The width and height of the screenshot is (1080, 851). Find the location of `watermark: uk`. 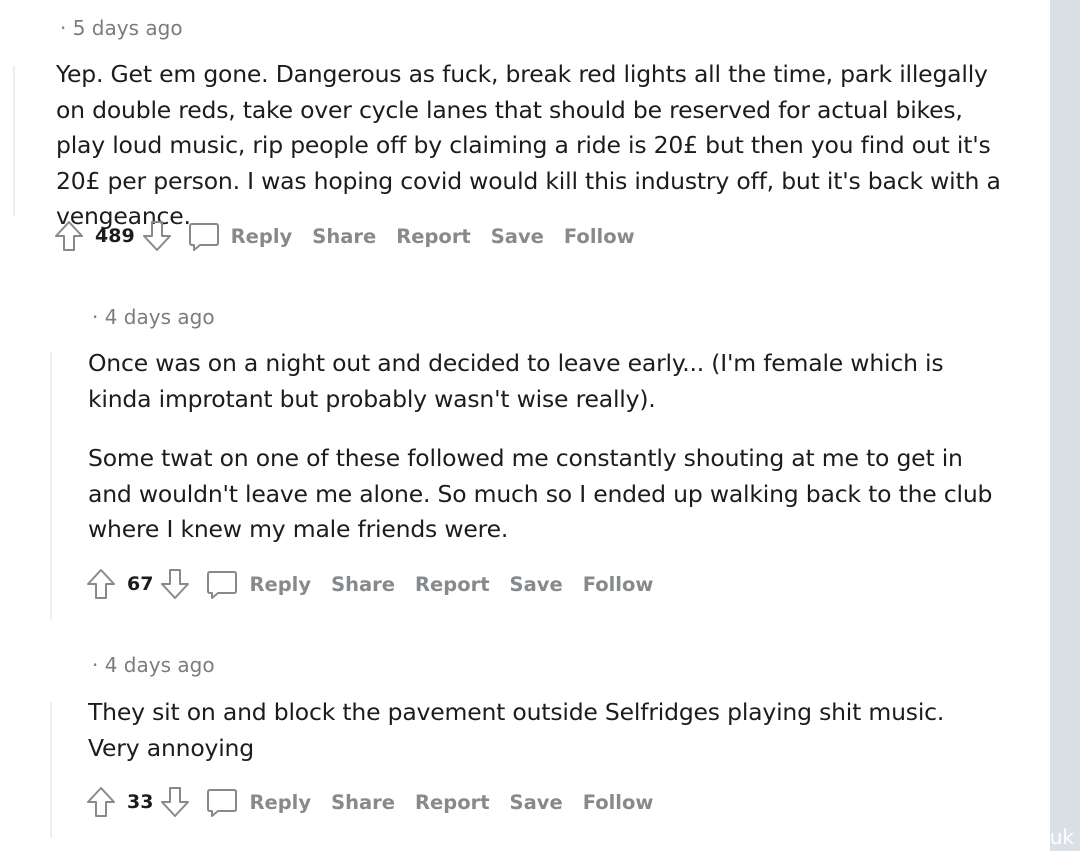

watermark: uk is located at coordinates (1061, 837).